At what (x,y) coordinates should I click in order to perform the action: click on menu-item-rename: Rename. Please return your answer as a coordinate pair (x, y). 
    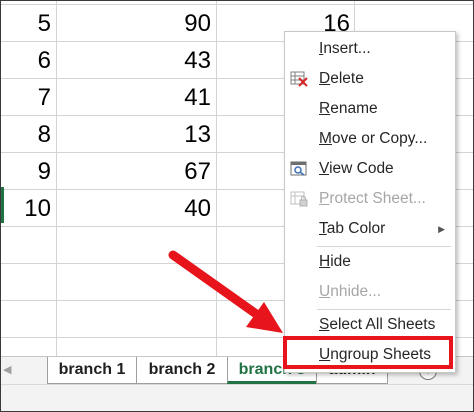
    Looking at the image, I should click on (370, 109).